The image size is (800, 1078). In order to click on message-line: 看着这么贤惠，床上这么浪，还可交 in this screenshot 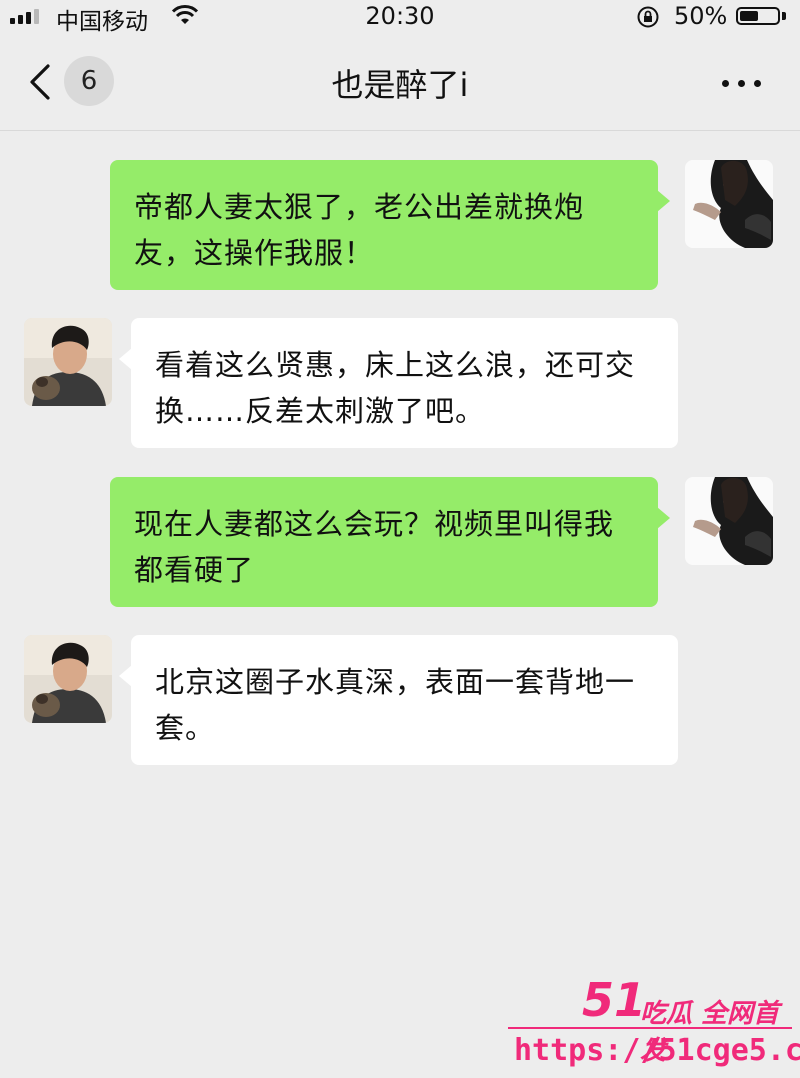, I will do `click(395, 365)`.